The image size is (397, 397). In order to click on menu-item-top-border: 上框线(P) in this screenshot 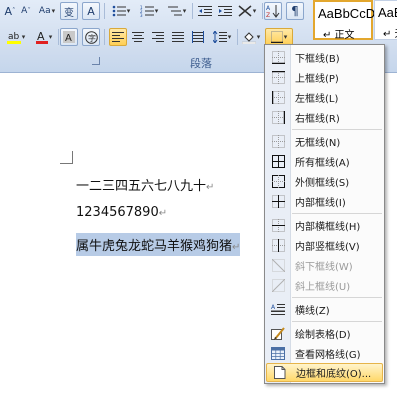, I will do `click(324, 77)`.